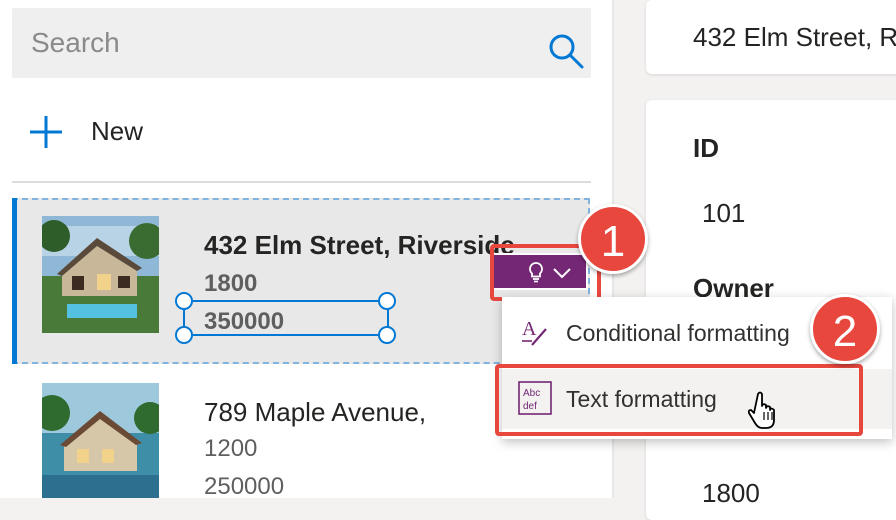  Describe the element at coordinates (315, 412) in the screenshot. I see `item-title: 789 Maple Avenue,` at that location.